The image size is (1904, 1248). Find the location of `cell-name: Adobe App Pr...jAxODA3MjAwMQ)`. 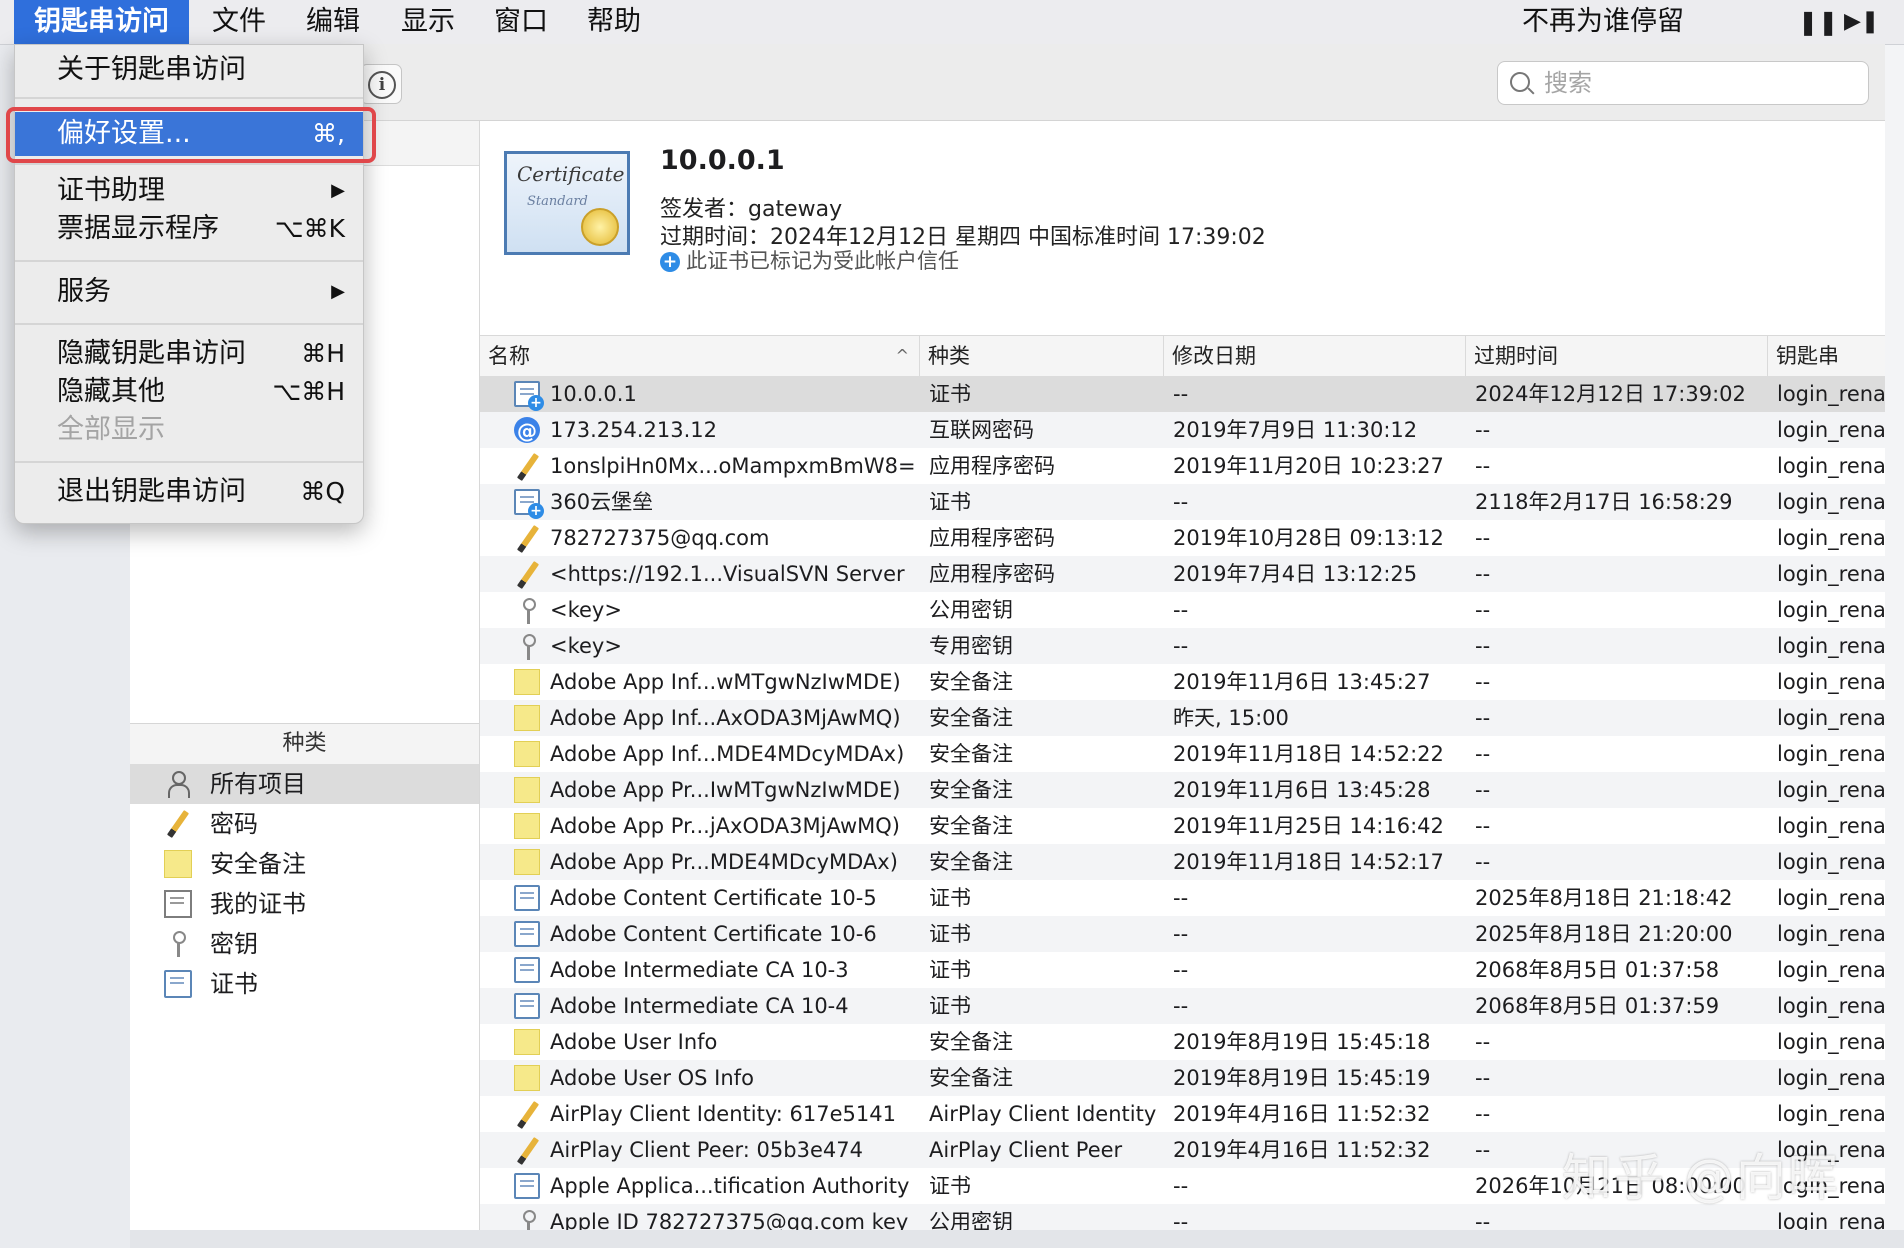

cell-name: Adobe App Pr...jAxODA3MjAwMQ) is located at coordinates (725, 826).